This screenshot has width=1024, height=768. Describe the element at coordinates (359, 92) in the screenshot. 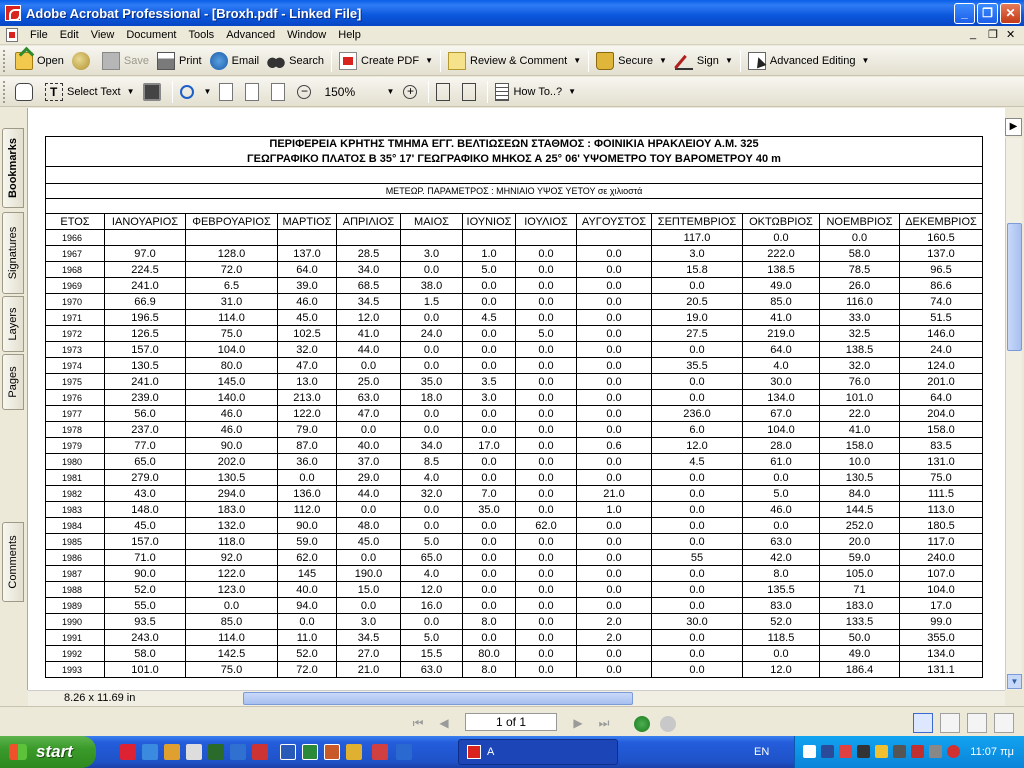

I see `zoom-level-field: 150% ▼` at that location.